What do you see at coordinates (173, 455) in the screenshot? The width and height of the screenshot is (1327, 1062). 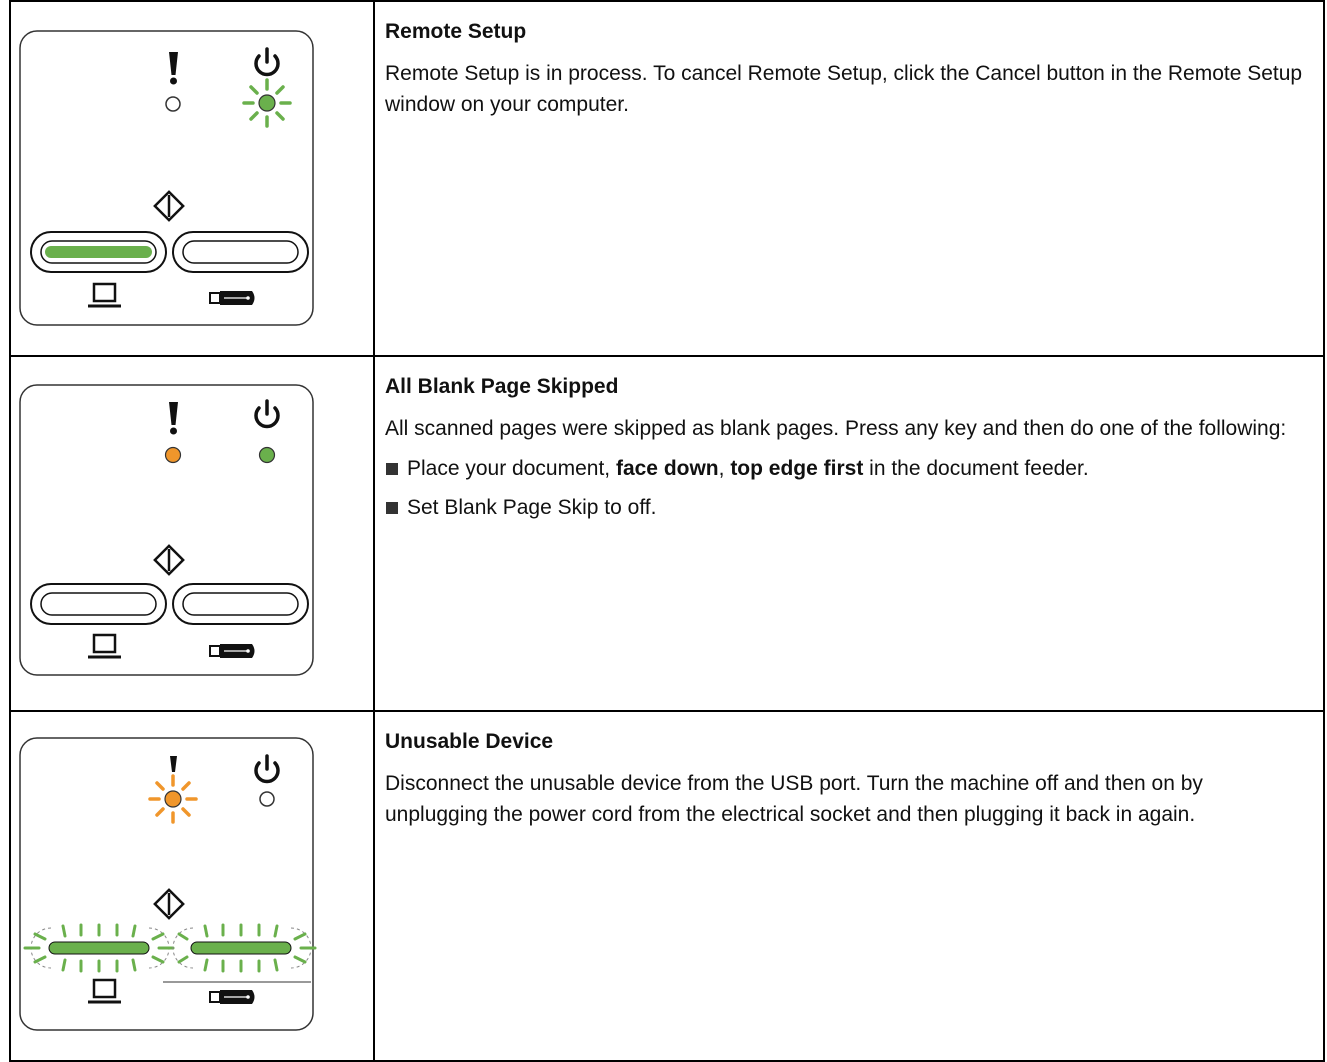 I see `error-led-orange` at bounding box center [173, 455].